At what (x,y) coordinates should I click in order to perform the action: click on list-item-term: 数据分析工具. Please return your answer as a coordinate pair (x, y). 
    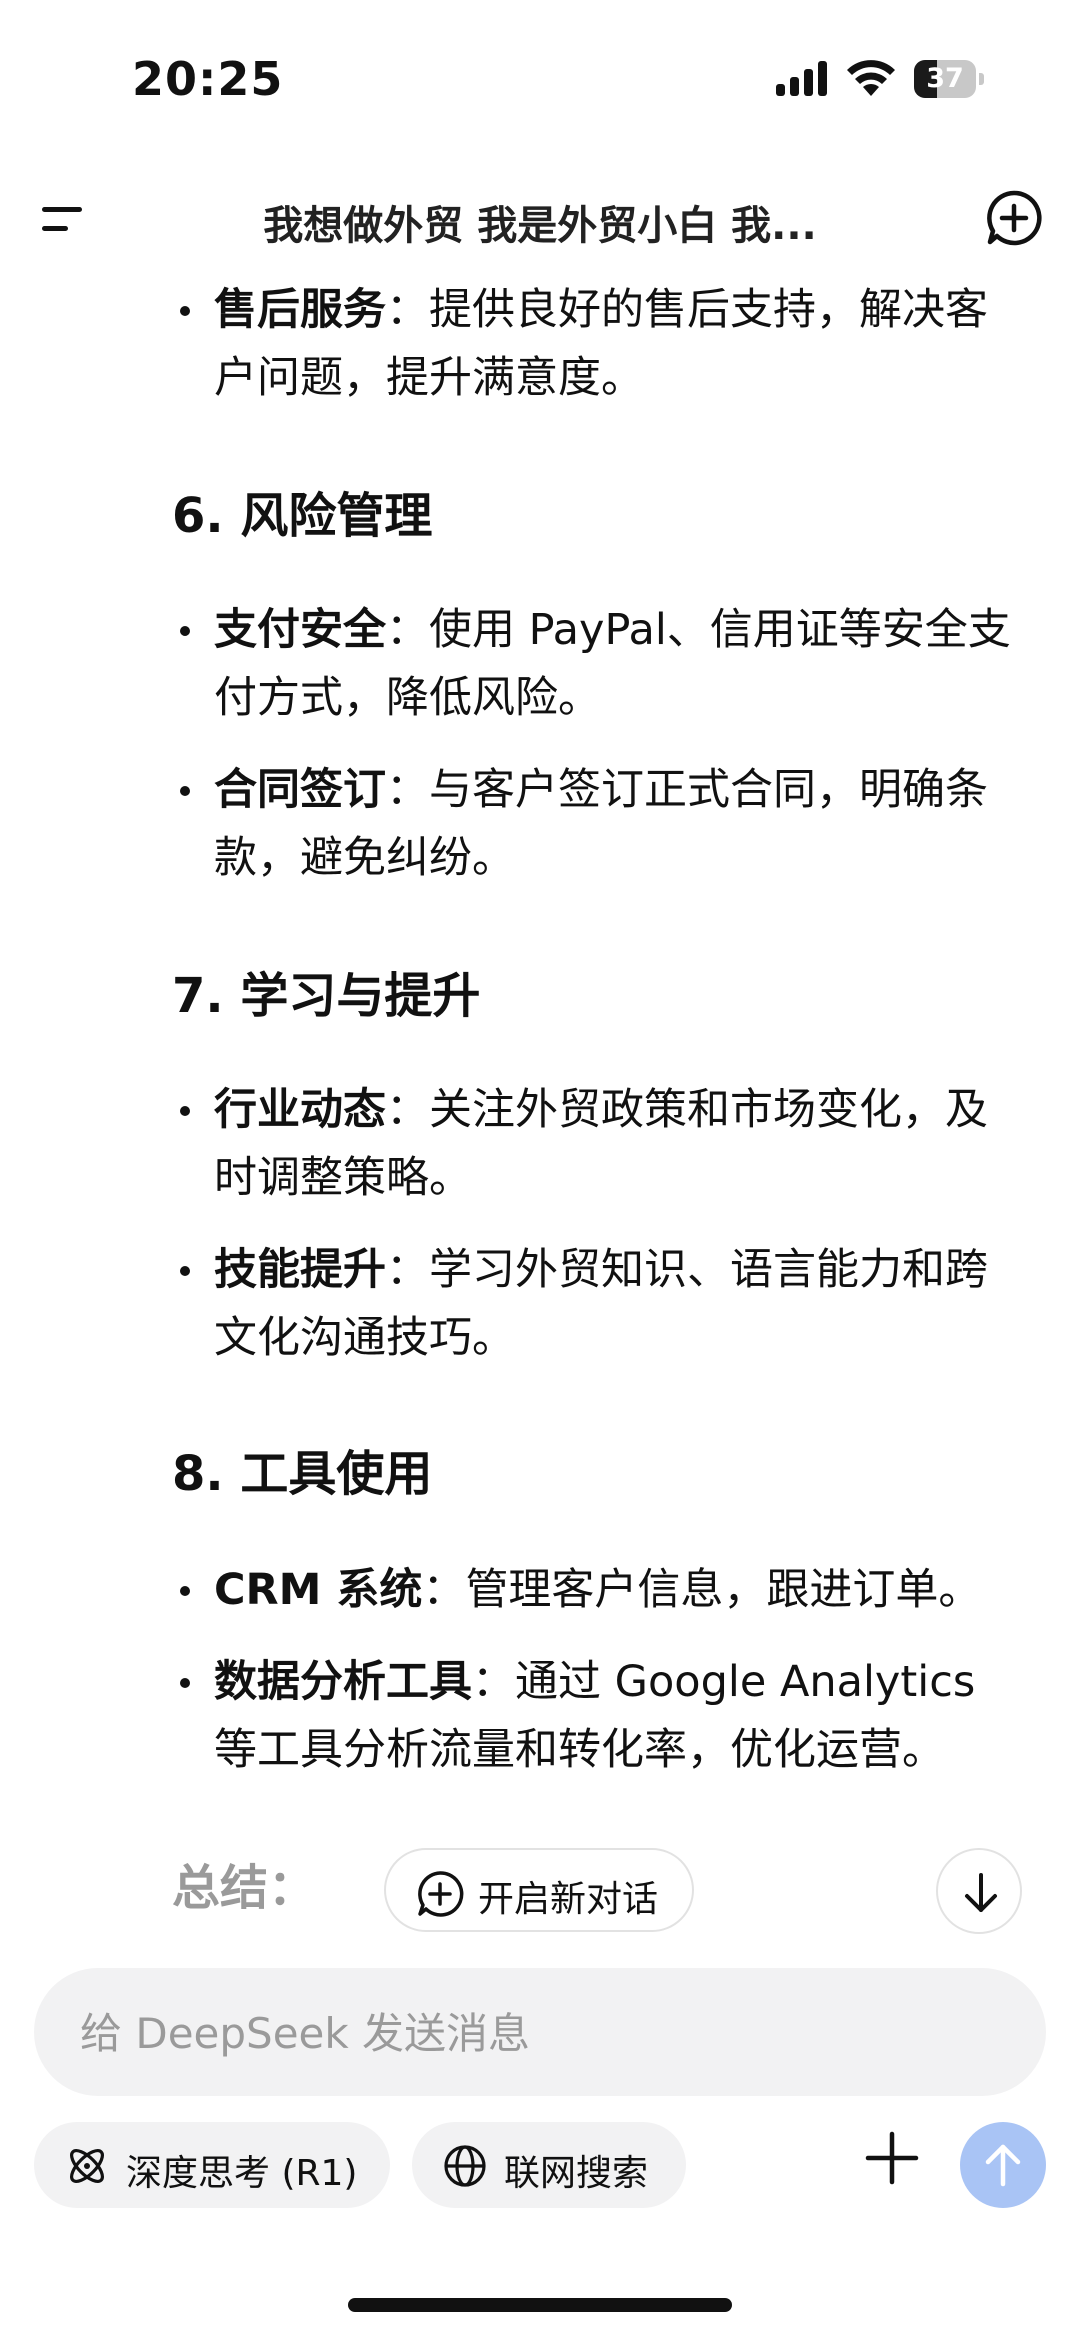
    Looking at the image, I should click on (343, 1682).